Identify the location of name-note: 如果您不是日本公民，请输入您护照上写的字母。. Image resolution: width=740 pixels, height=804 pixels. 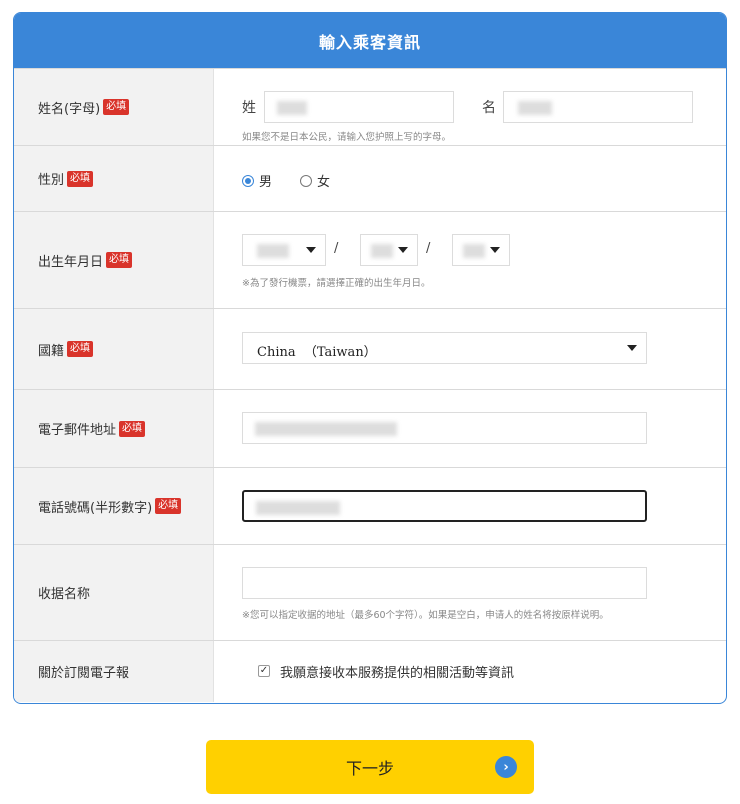
(347, 137).